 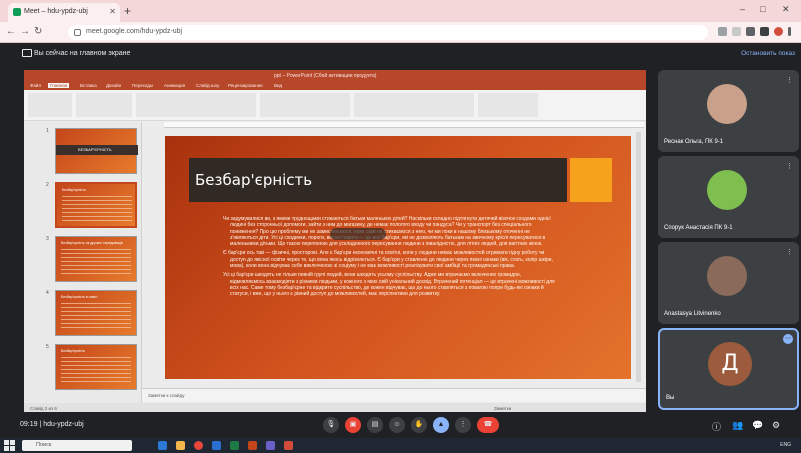 I want to click on share-icon, so click(x=736, y=31).